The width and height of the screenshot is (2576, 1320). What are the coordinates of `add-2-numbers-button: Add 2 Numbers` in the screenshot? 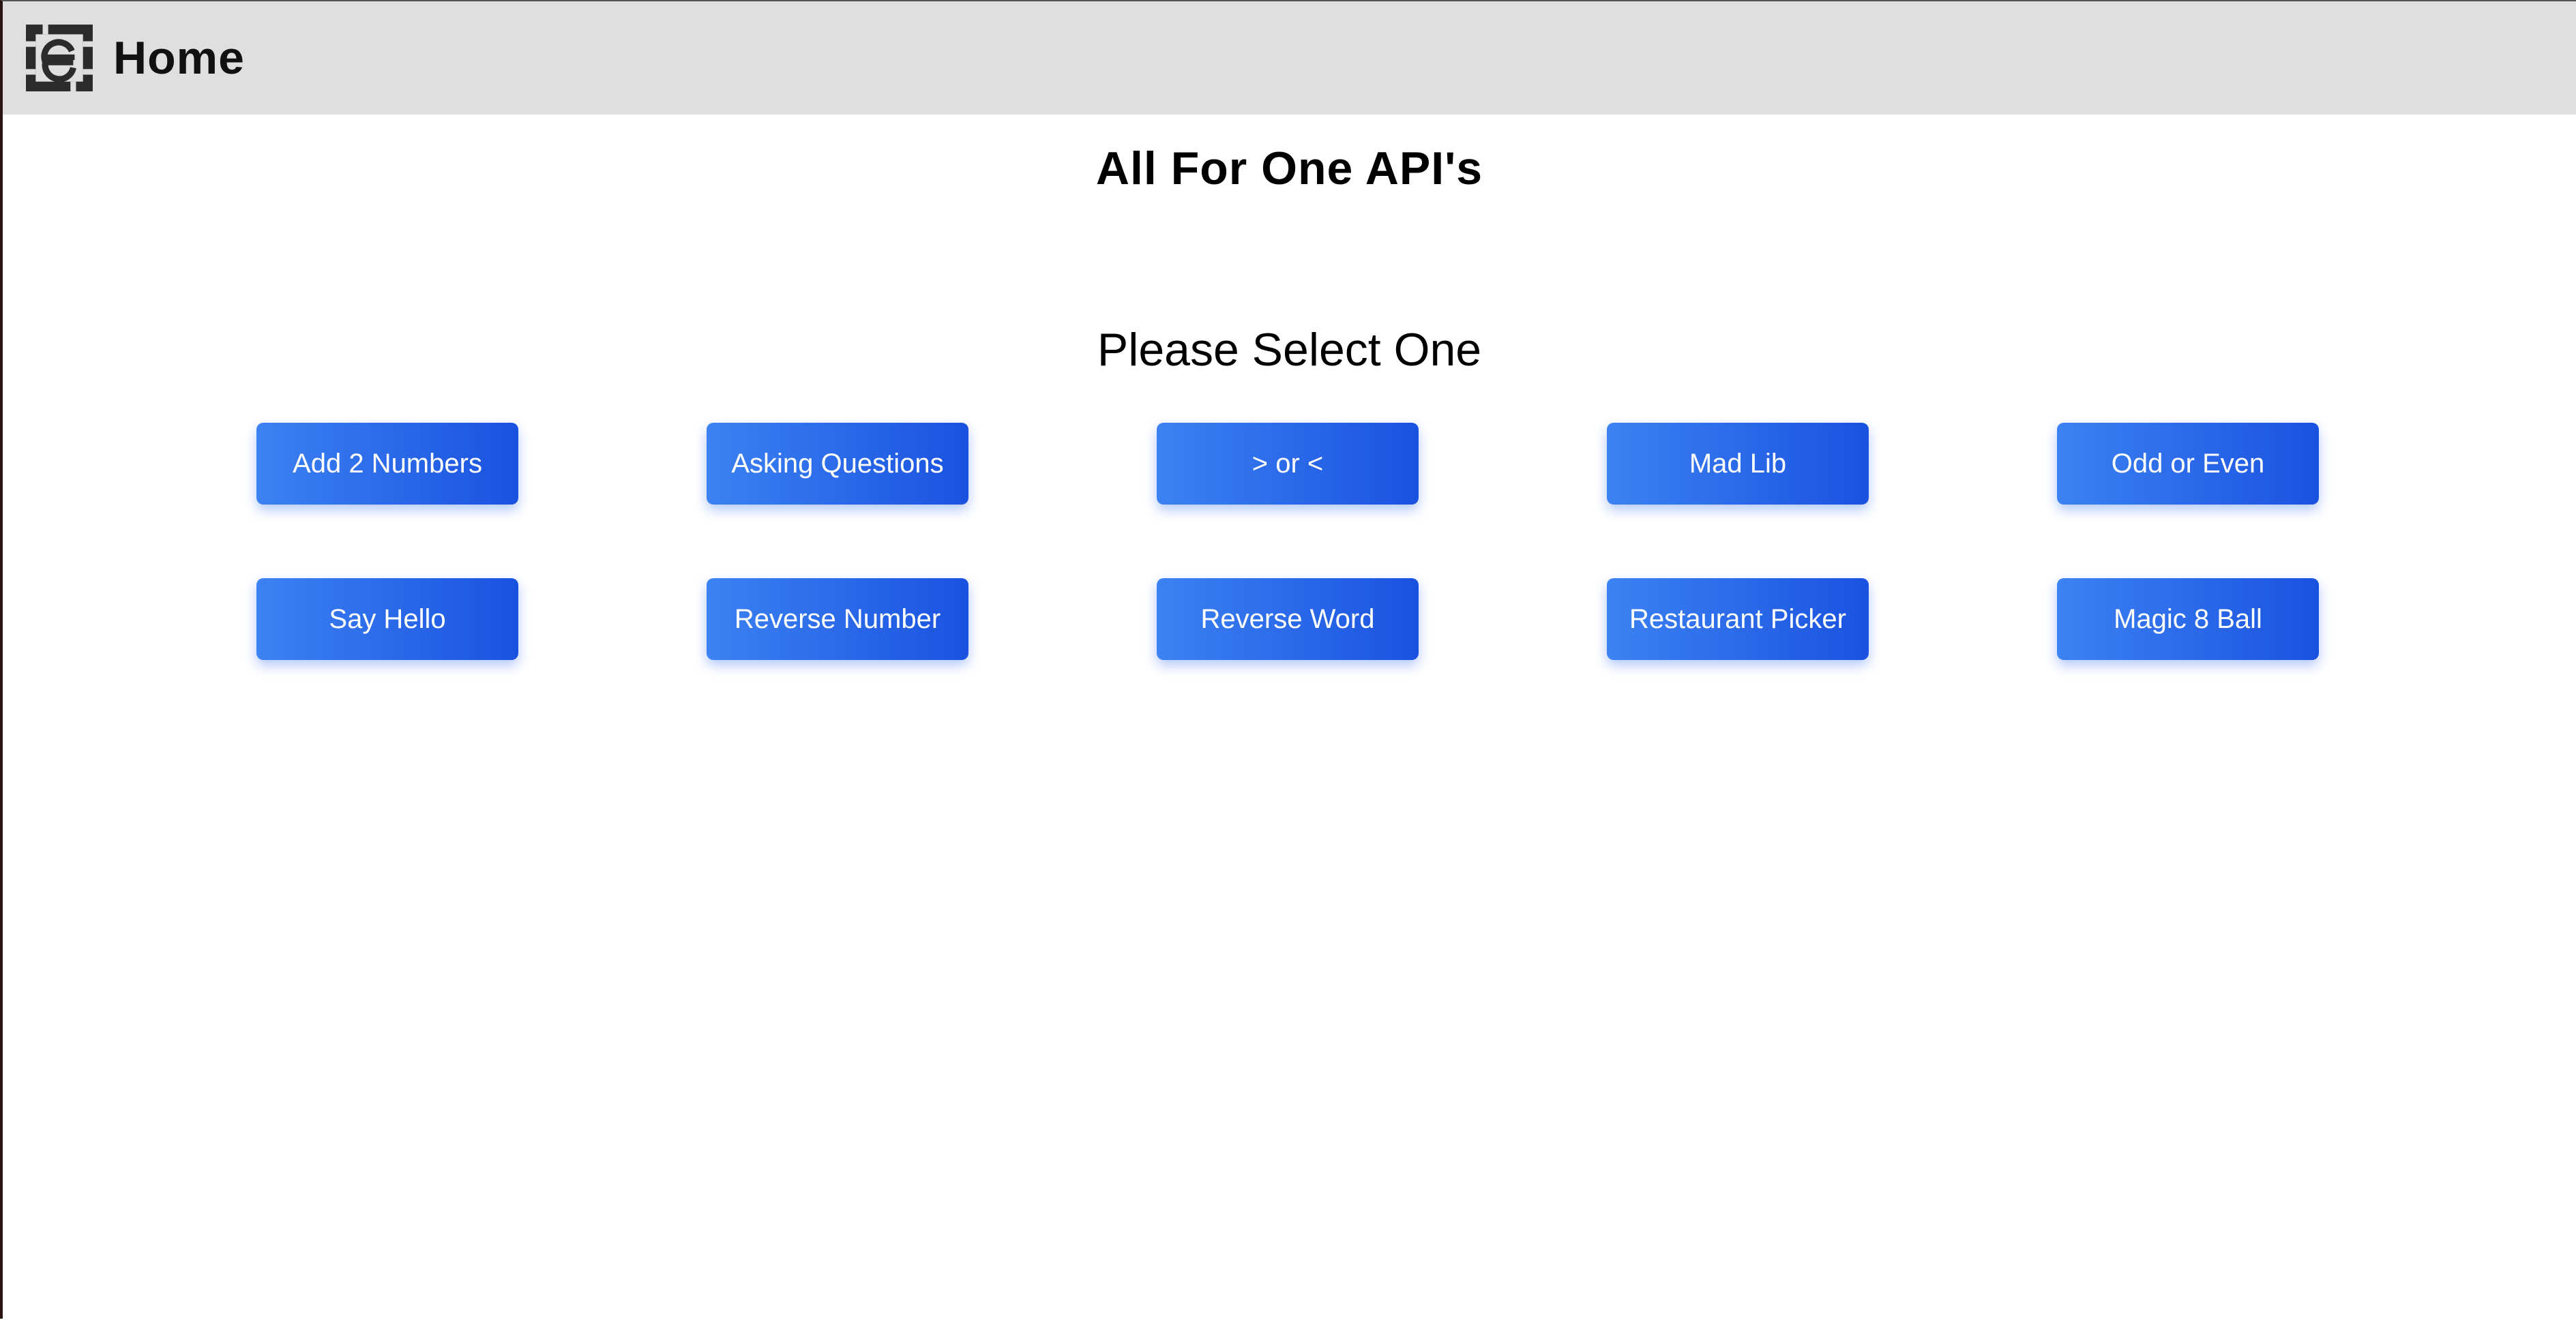 It's located at (387, 464).